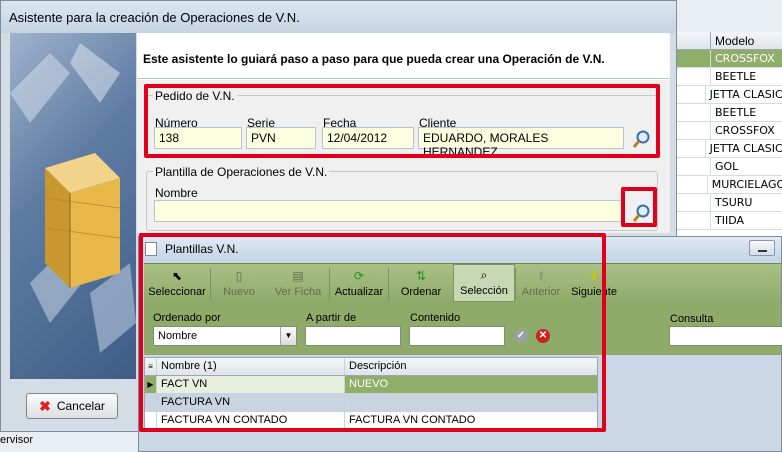 The image size is (782, 452). What do you see at coordinates (762, 248) in the screenshot?
I see `minimize-button` at bounding box center [762, 248].